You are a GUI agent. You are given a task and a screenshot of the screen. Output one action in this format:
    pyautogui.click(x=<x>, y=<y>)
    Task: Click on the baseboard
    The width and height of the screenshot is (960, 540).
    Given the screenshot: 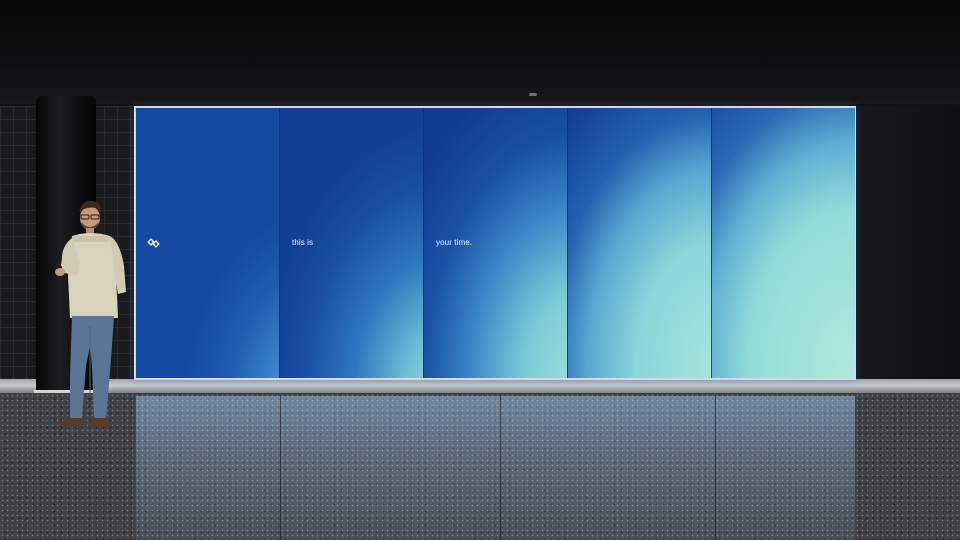 What is the action you would take?
    pyautogui.click(x=480, y=386)
    